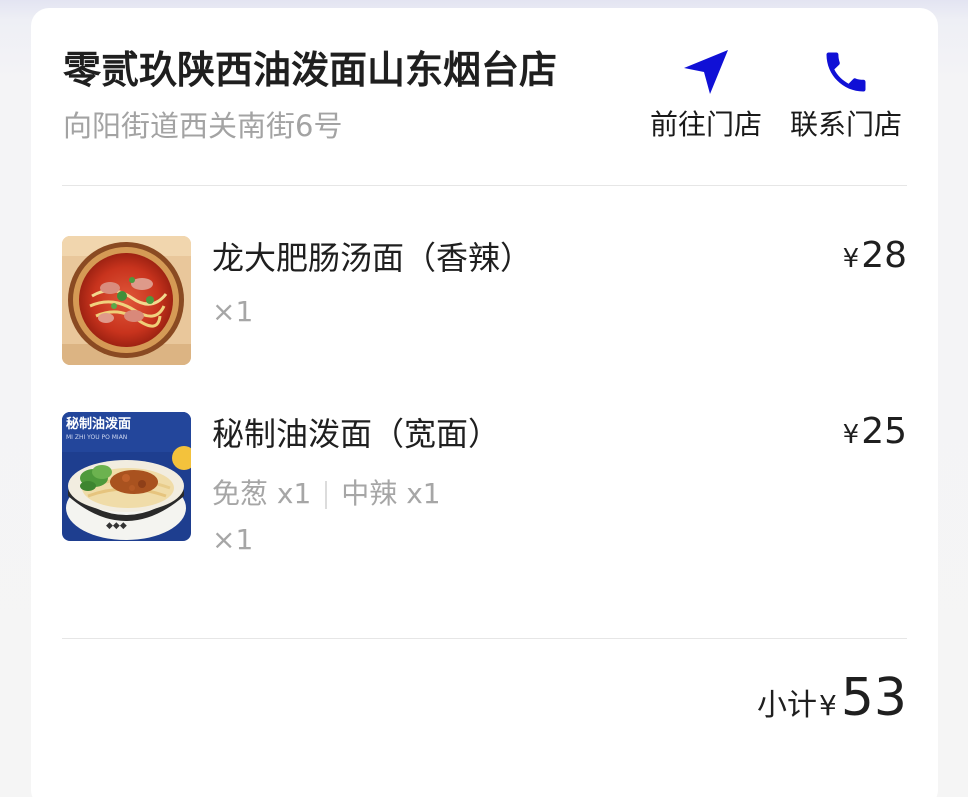 Image resolution: width=968 pixels, height=797 pixels. Describe the element at coordinates (484, 638) in the screenshot. I see `summary-divider` at that location.